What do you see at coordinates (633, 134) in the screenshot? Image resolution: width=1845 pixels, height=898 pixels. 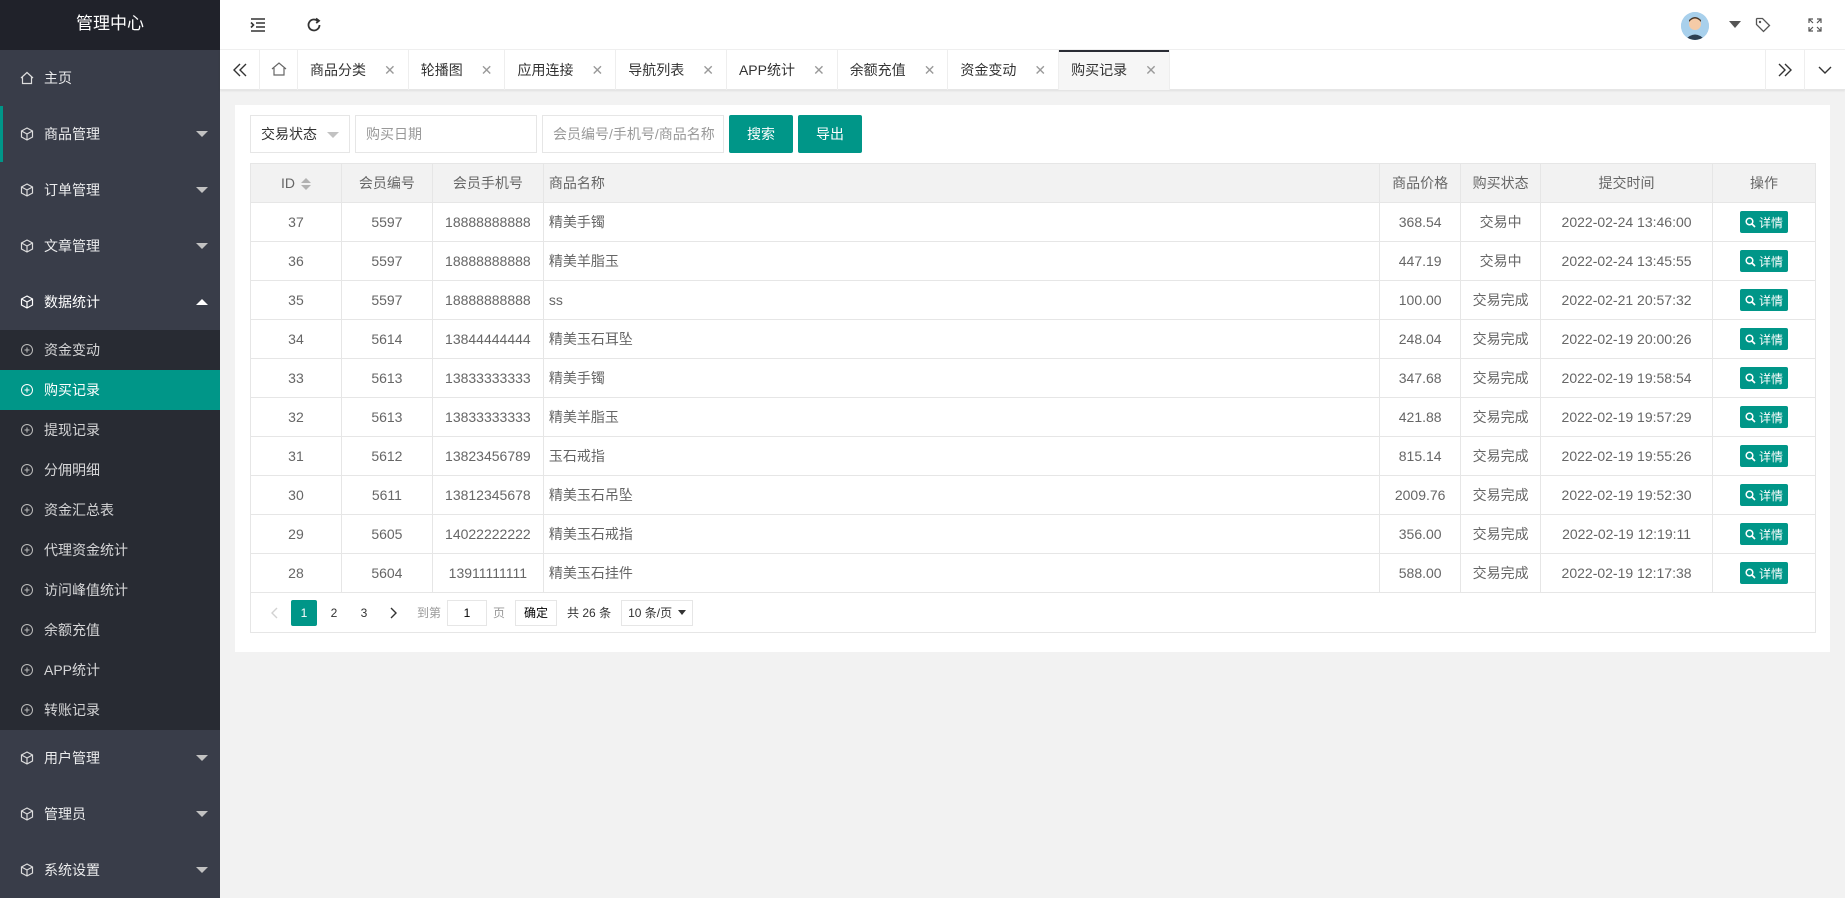 I see `keyword-input` at bounding box center [633, 134].